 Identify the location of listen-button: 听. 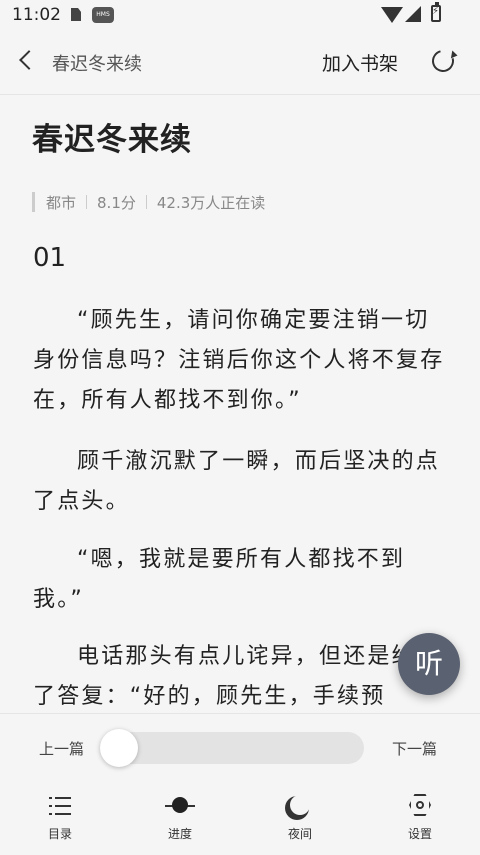
(429, 664).